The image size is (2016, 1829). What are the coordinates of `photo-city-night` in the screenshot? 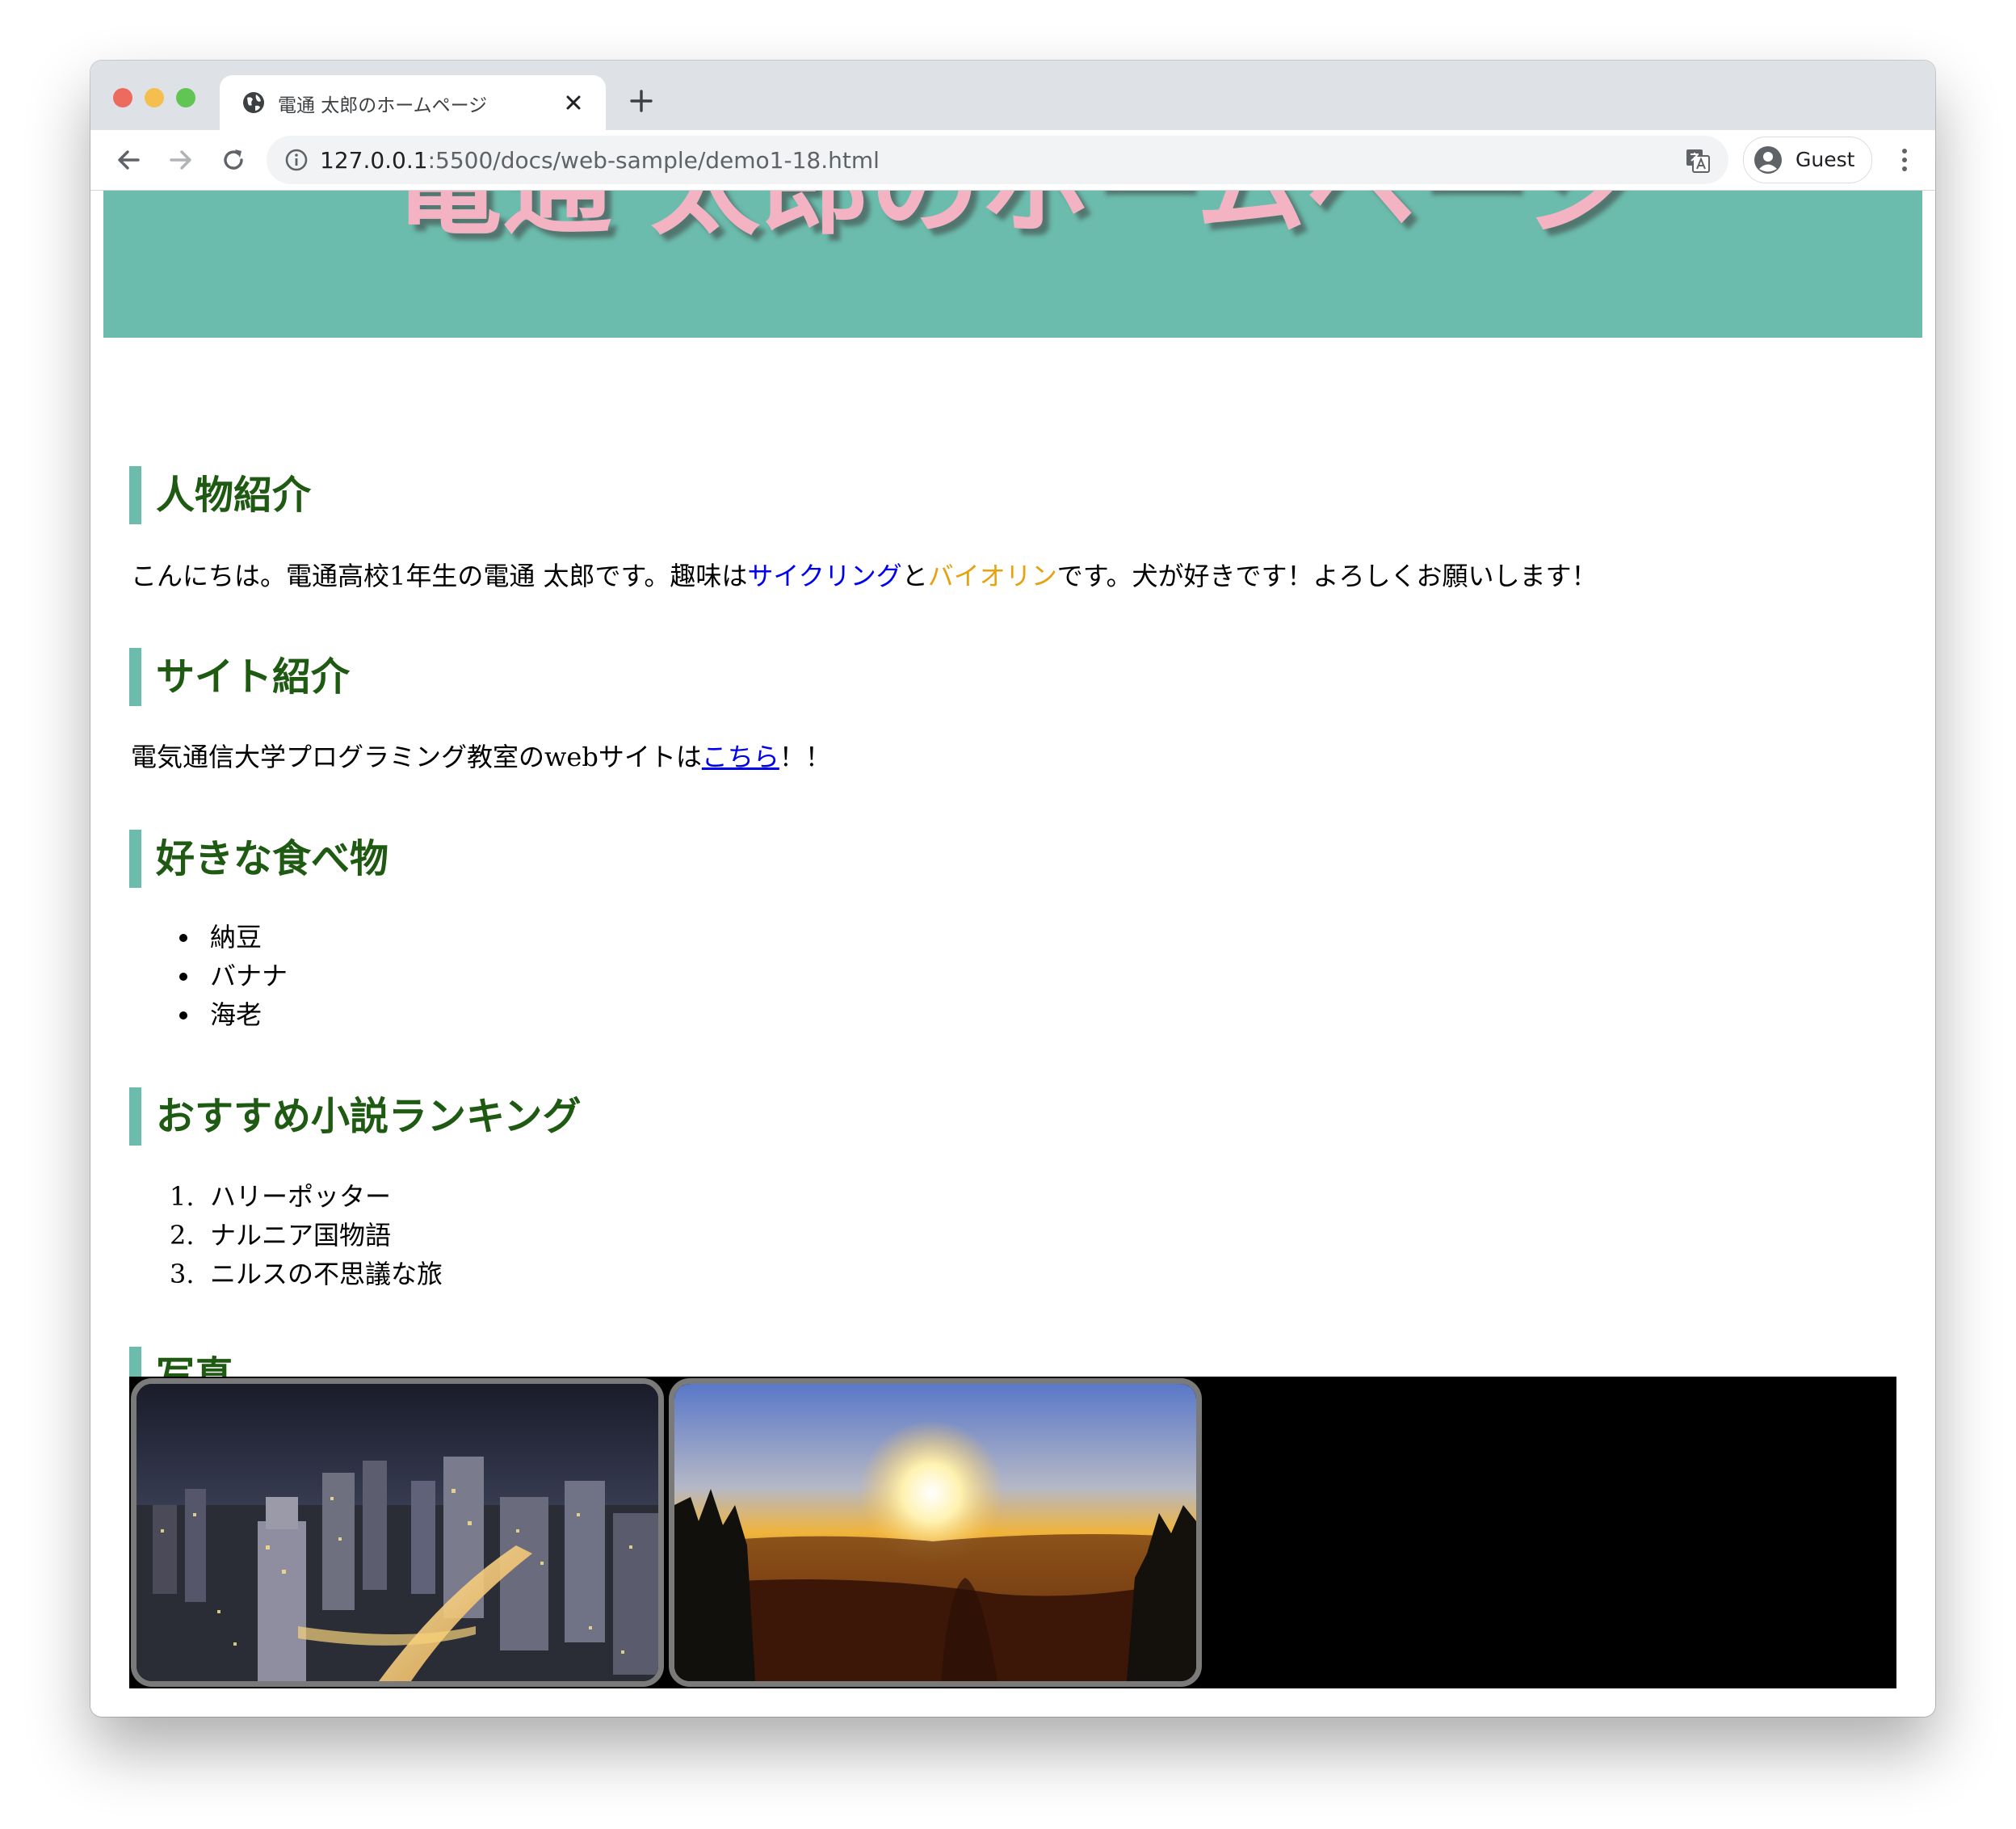 It's located at (397, 1532).